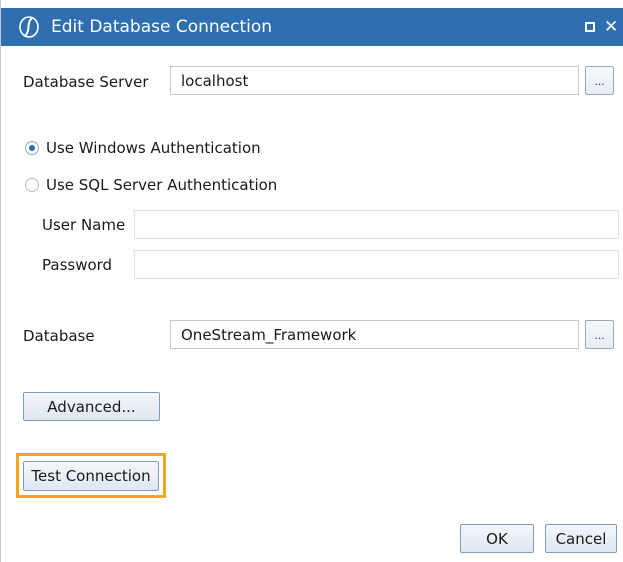  Describe the element at coordinates (32, 185) in the screenshot. I see `sql-server-authentication-radio` at that location.